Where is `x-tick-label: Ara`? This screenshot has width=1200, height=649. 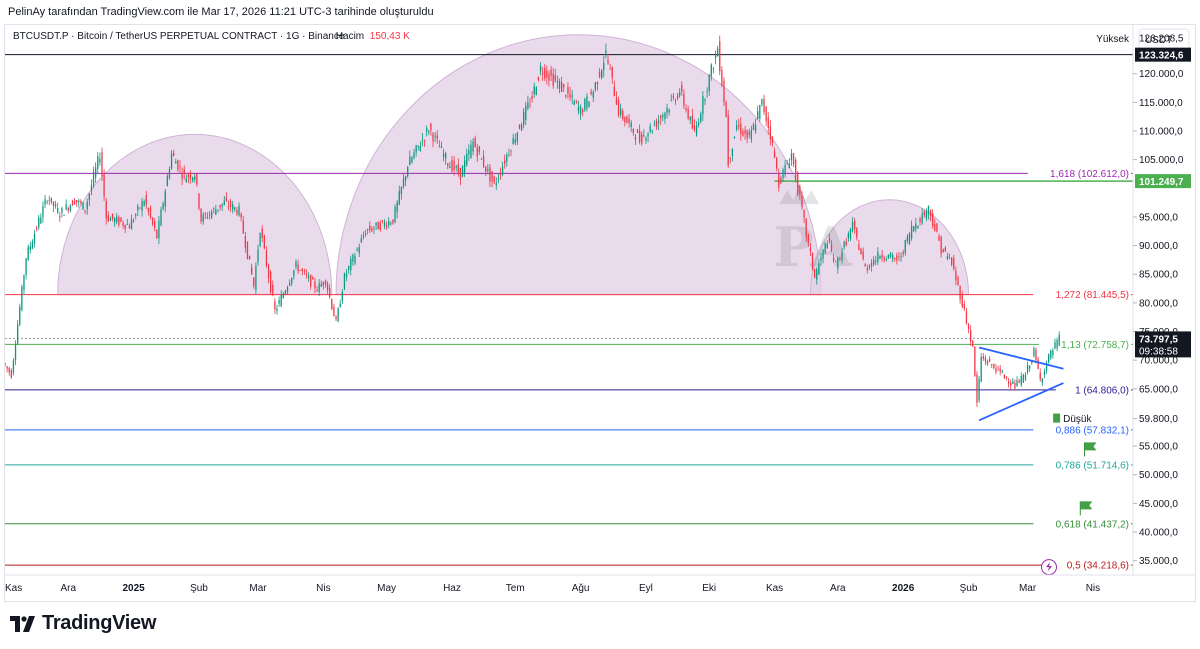
x-tick-label: Ara is located at coordinates (68, 588).